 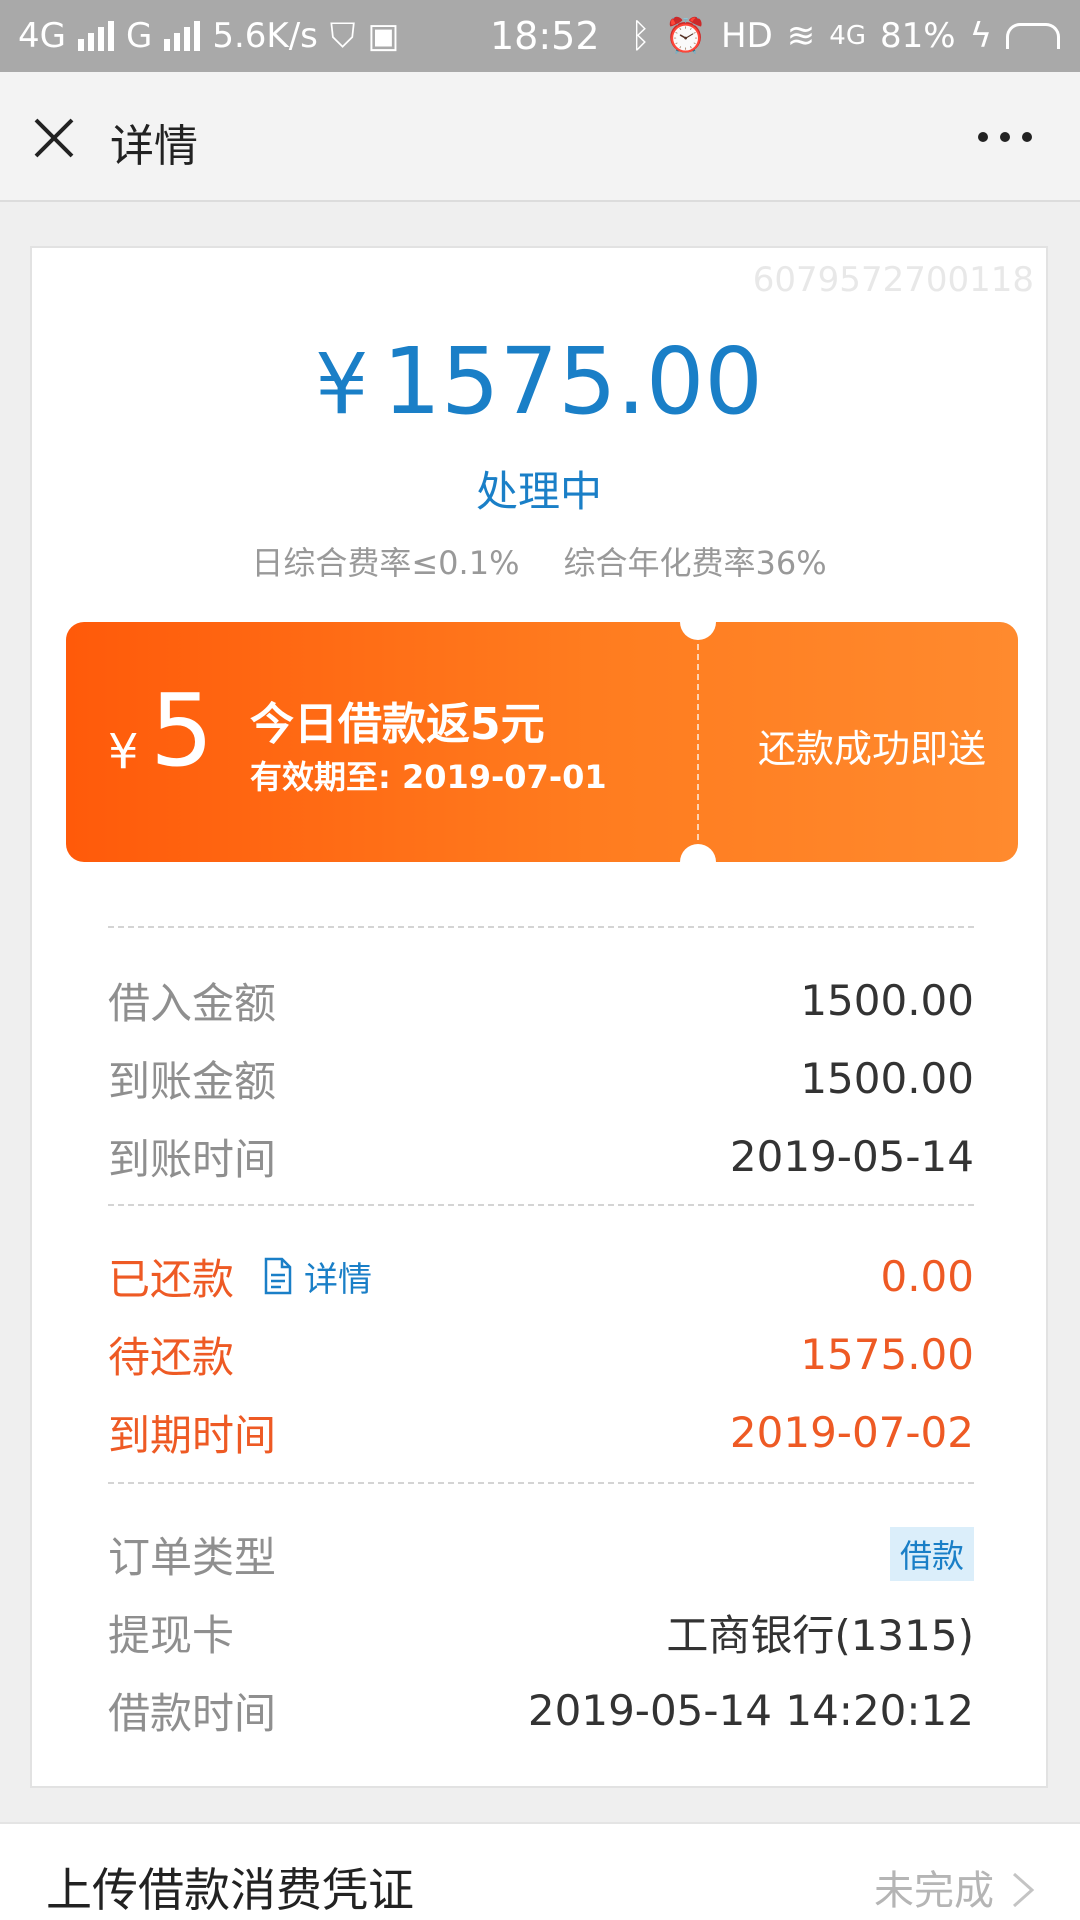 I want to click on page-header: 详情, so click(x=540, y=137).